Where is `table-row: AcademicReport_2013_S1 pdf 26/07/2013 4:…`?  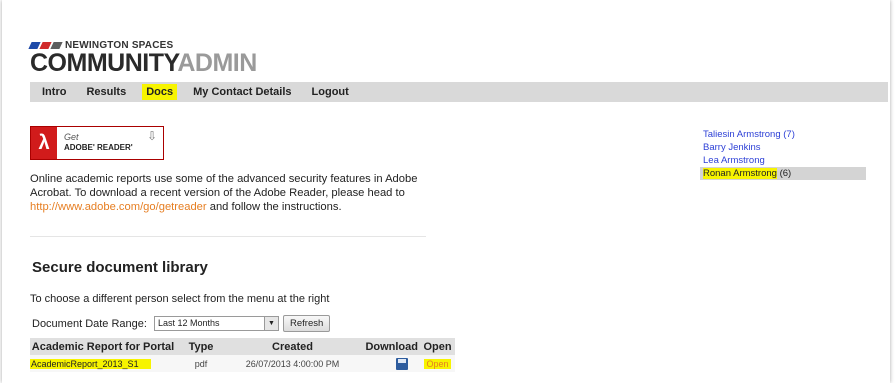 table-row: AcademicReport_2013_S1 pdf 26/07/2013 4:… is located at coordinates (242, 363).